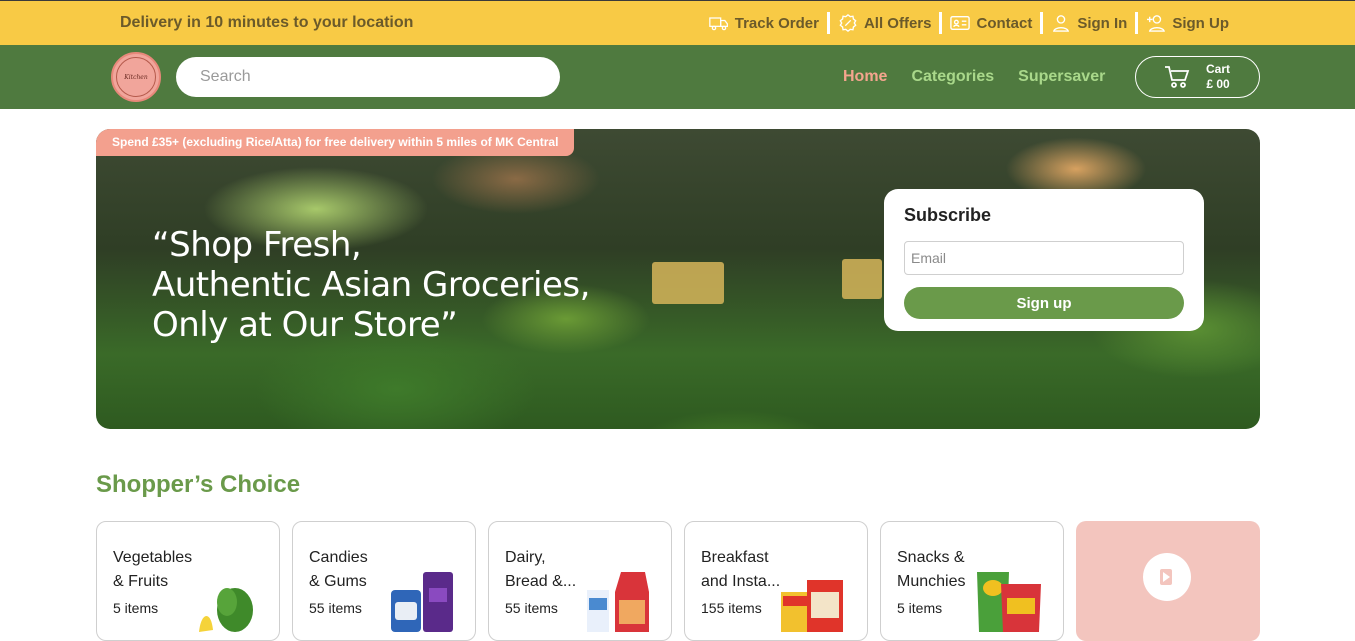 This screenshot has height=641, width=1355. Describe the element at coordinates (1009, 602) in the screenshot. I see `snacks-image` at that location.